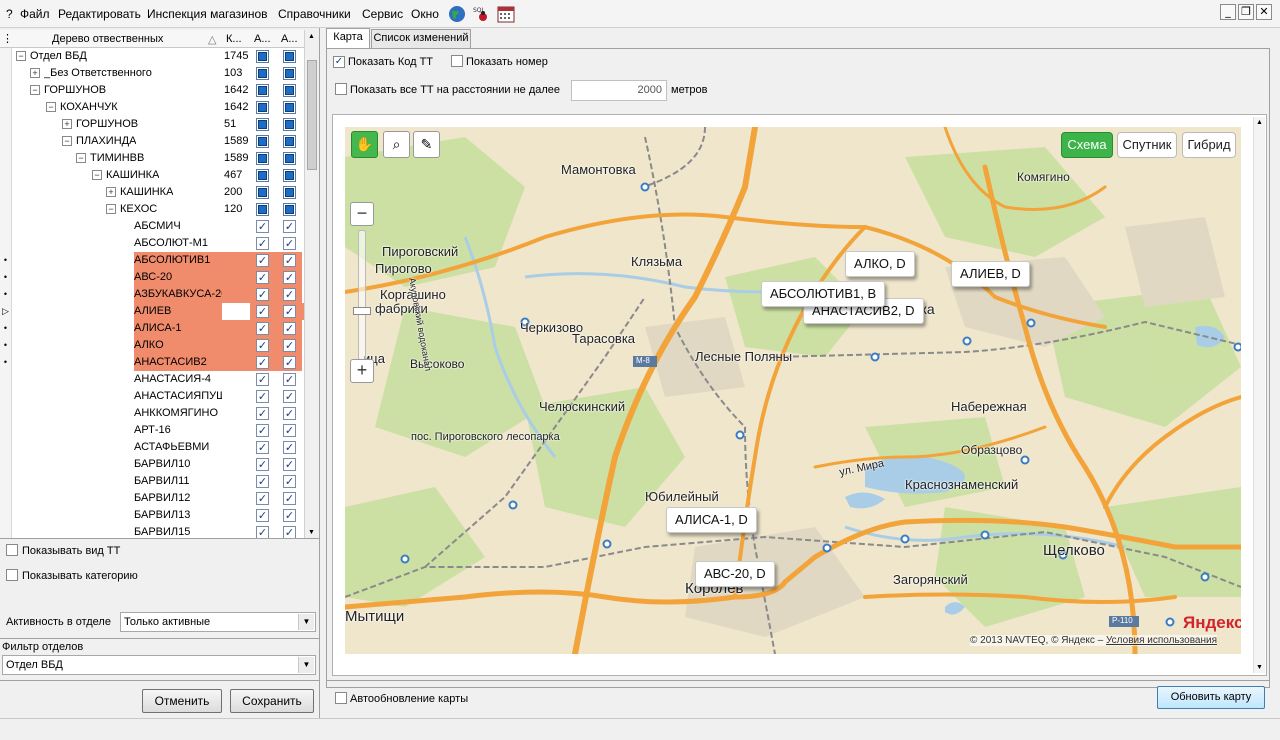  What do you see at coordinates (152, 311) in the screenshot?
I see `tree-row: ▷ АЛИЕВ ✓ ✓` at bounding box center [152, 311].